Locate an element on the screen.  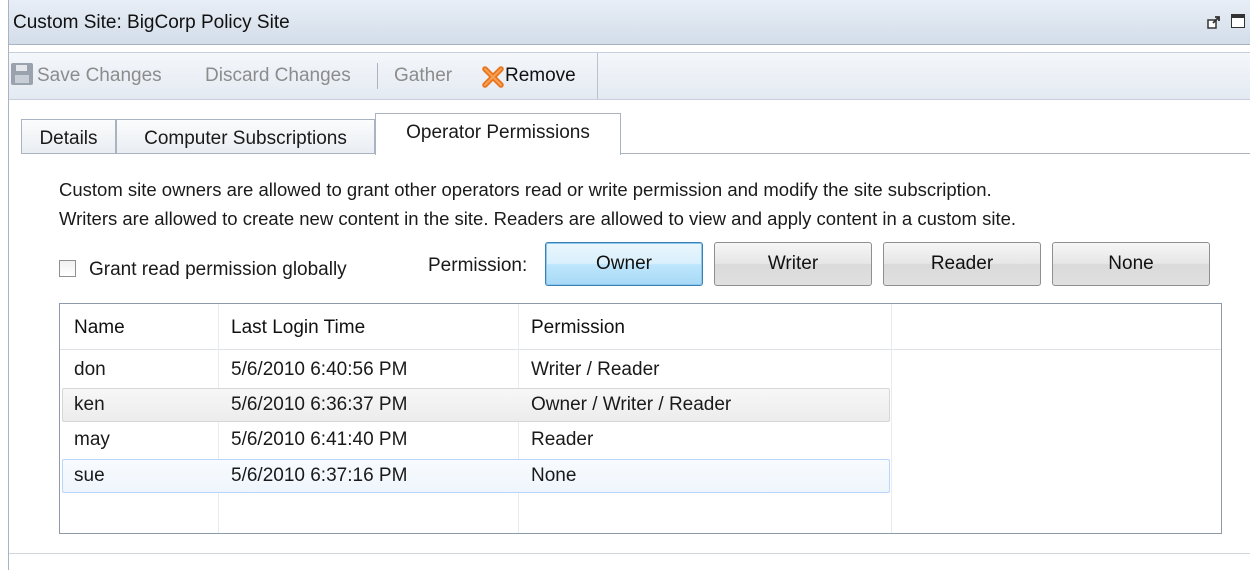
cell-name: don is located at coordinates (90, 369).